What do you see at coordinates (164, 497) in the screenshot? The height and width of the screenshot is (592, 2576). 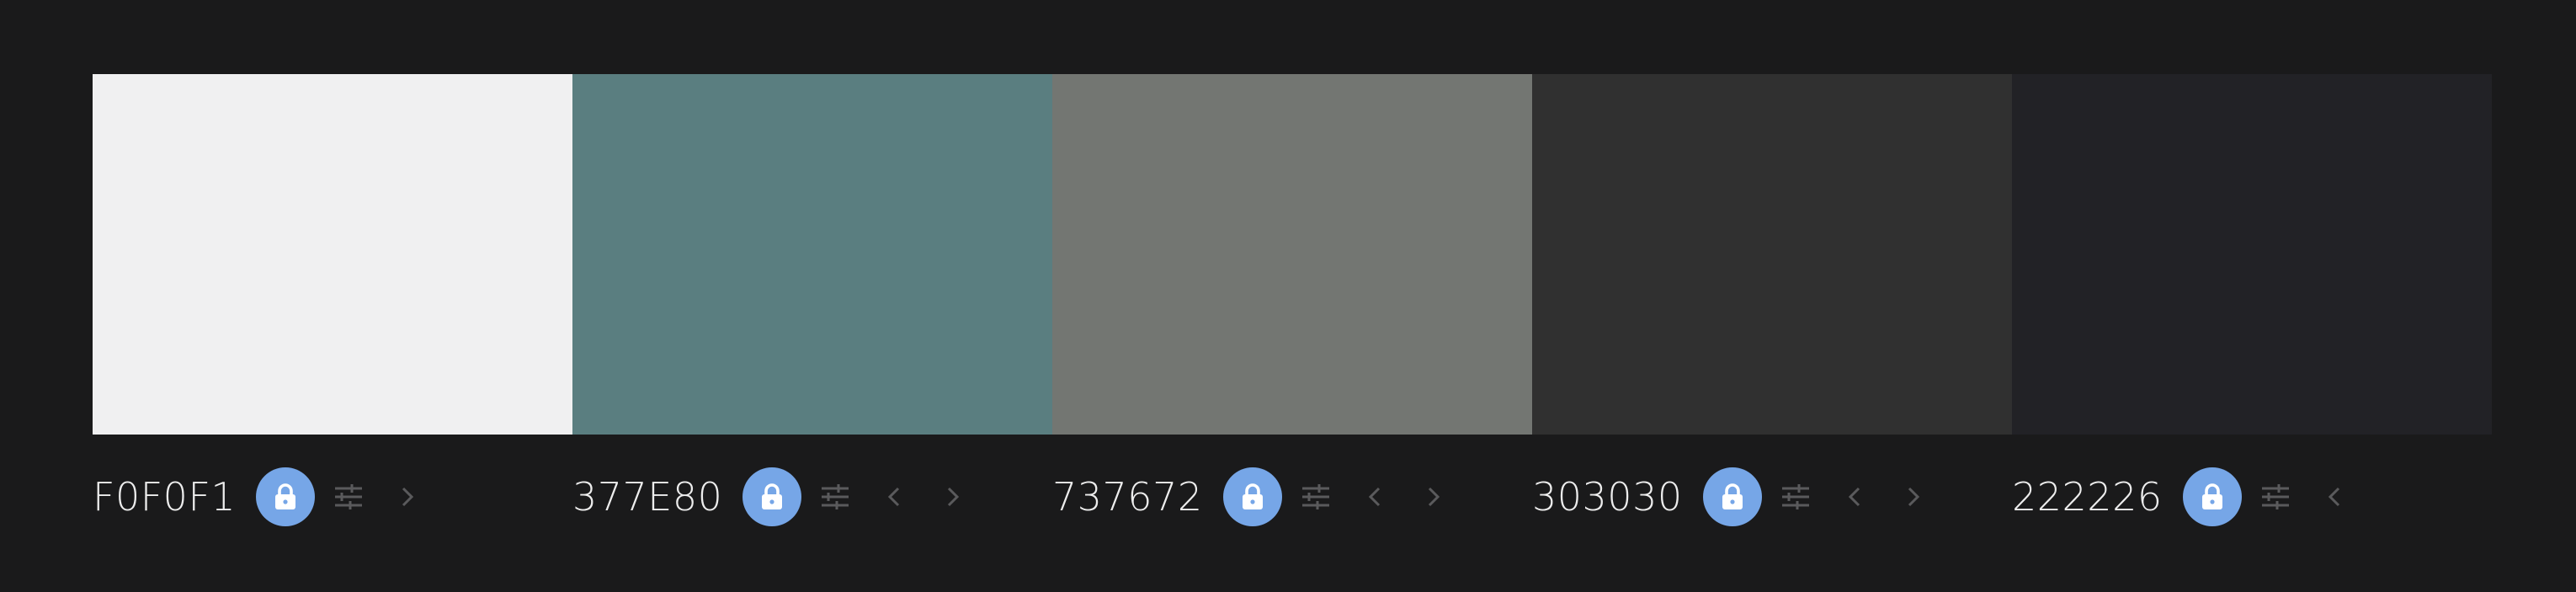 I see `hex-code-label: F0F0F1` at bounding box center [164, 497].